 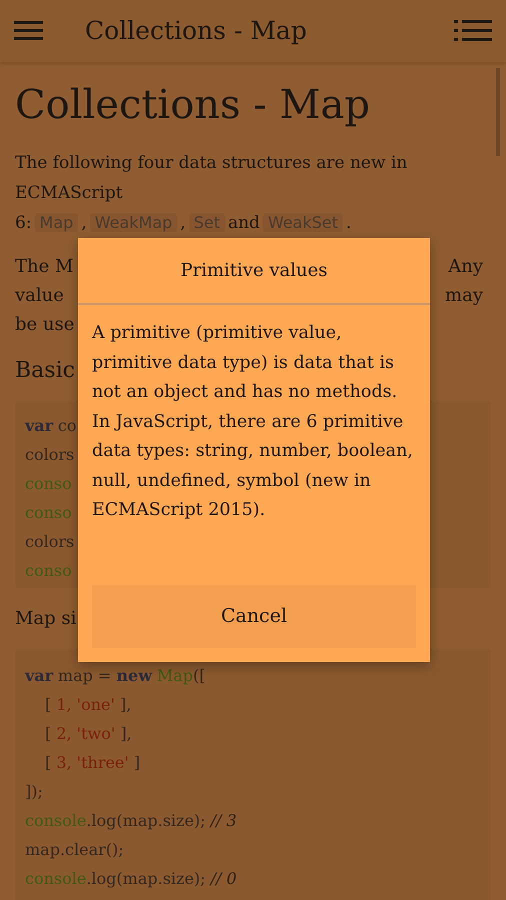 I want to click on code-line: var map = new Map([, so click(x=115, y=676).